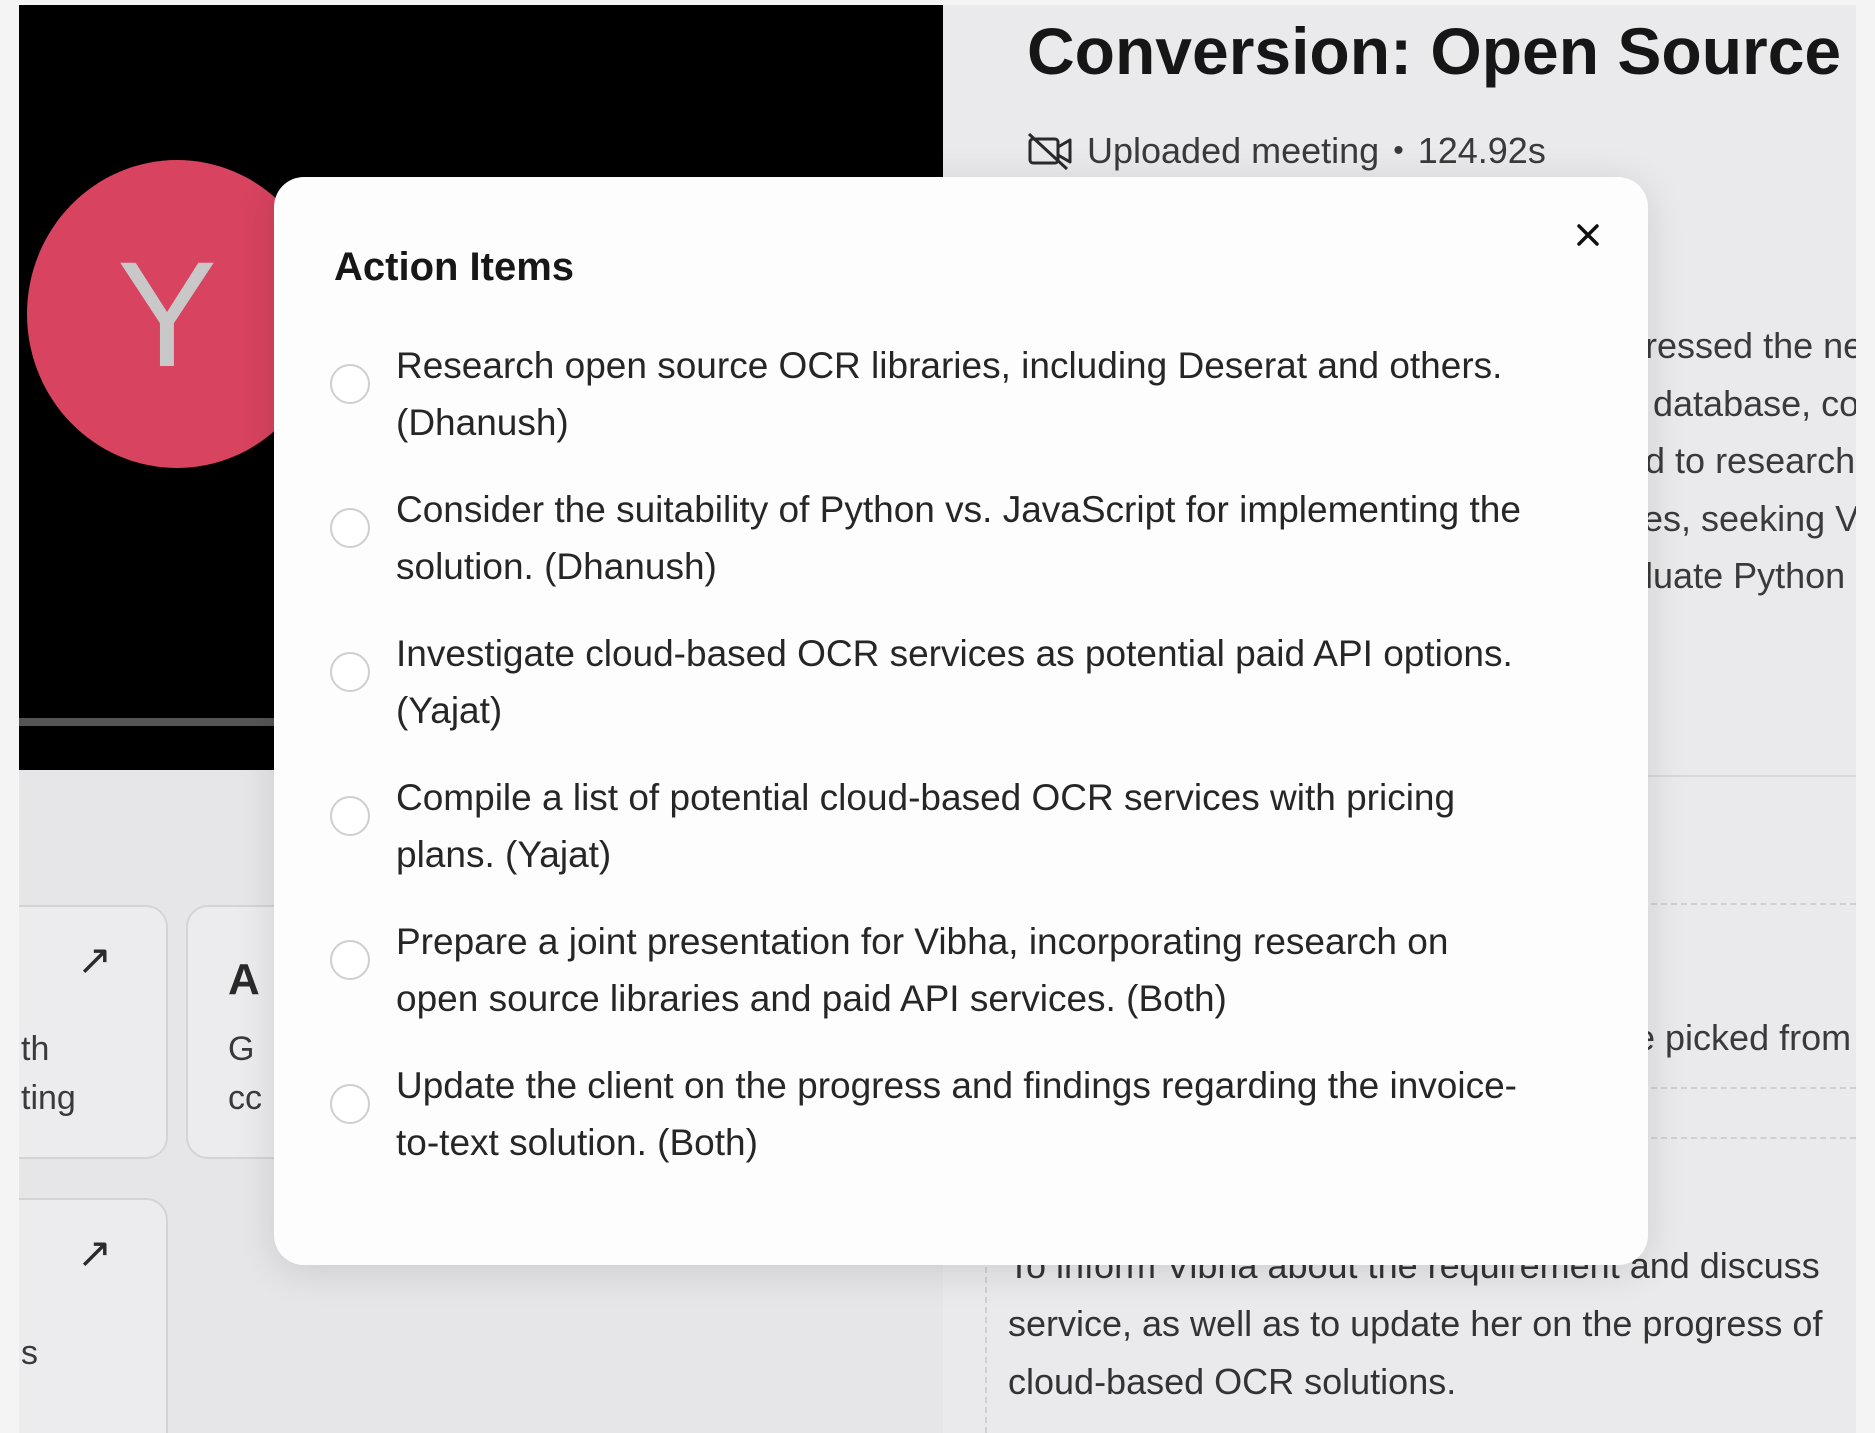 This screenshot has height=1433, width=1875. Describe the element at coordinates (504, 854) in the screenshot. I see `action-item-line: plans. (Yajat)` at that location.